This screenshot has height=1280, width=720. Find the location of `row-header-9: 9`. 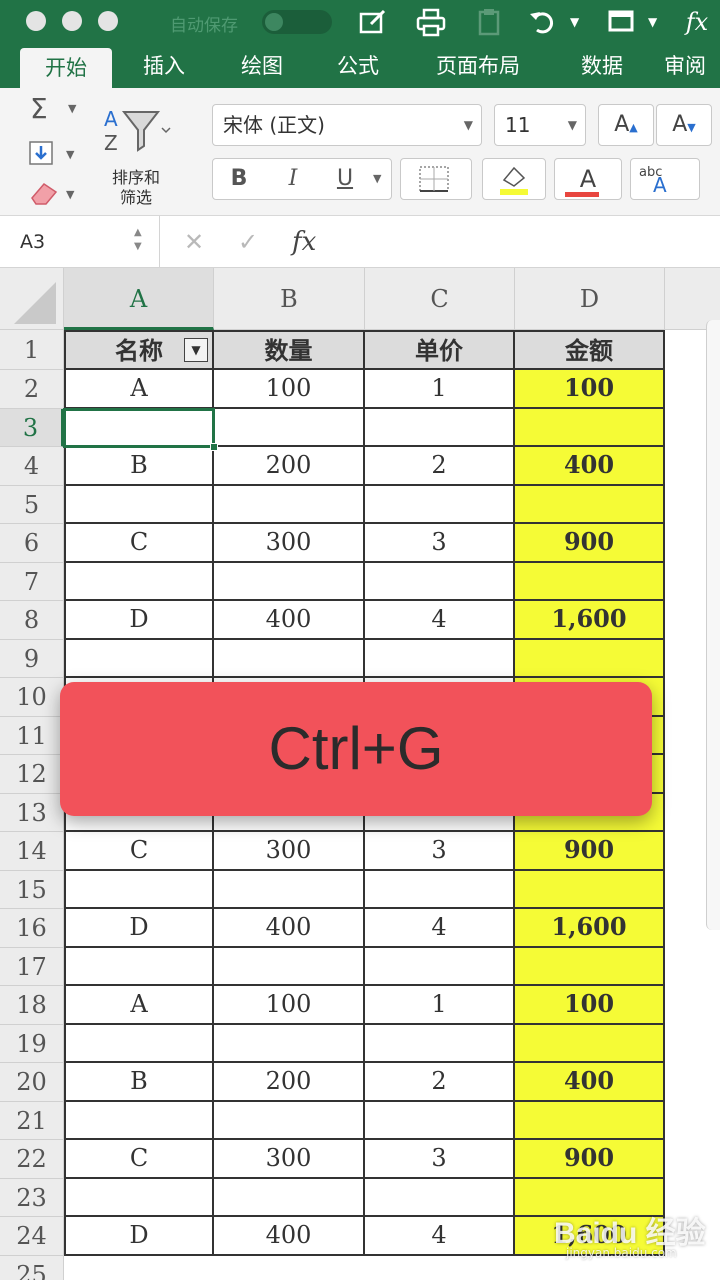

row-header-9: 9 is located at coordinates (32, 658).